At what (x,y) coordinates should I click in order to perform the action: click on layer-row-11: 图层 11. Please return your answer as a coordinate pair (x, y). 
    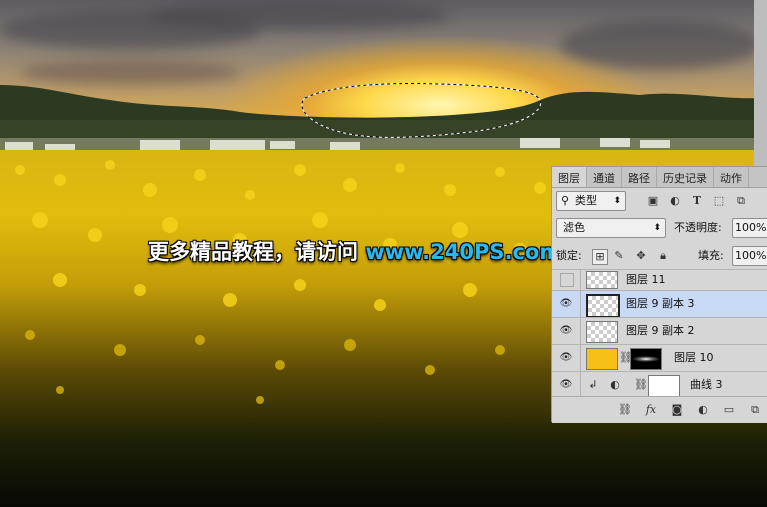
    Looking at the image, I should click on (659, 279).